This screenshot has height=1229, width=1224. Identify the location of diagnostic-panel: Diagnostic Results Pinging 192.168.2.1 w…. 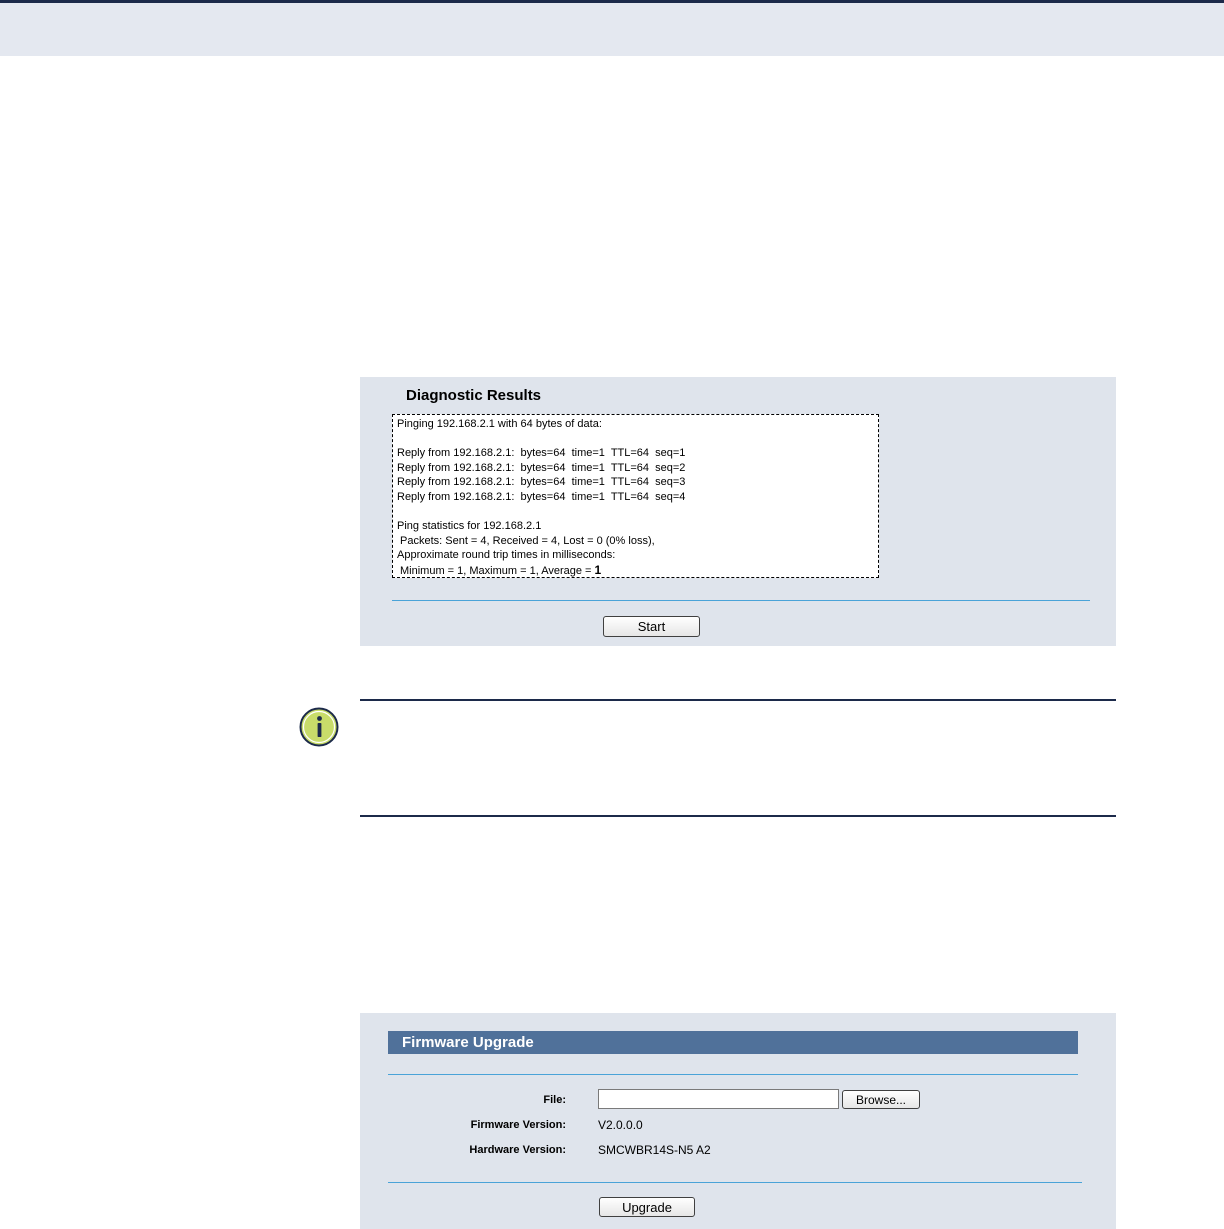
(738, 511).